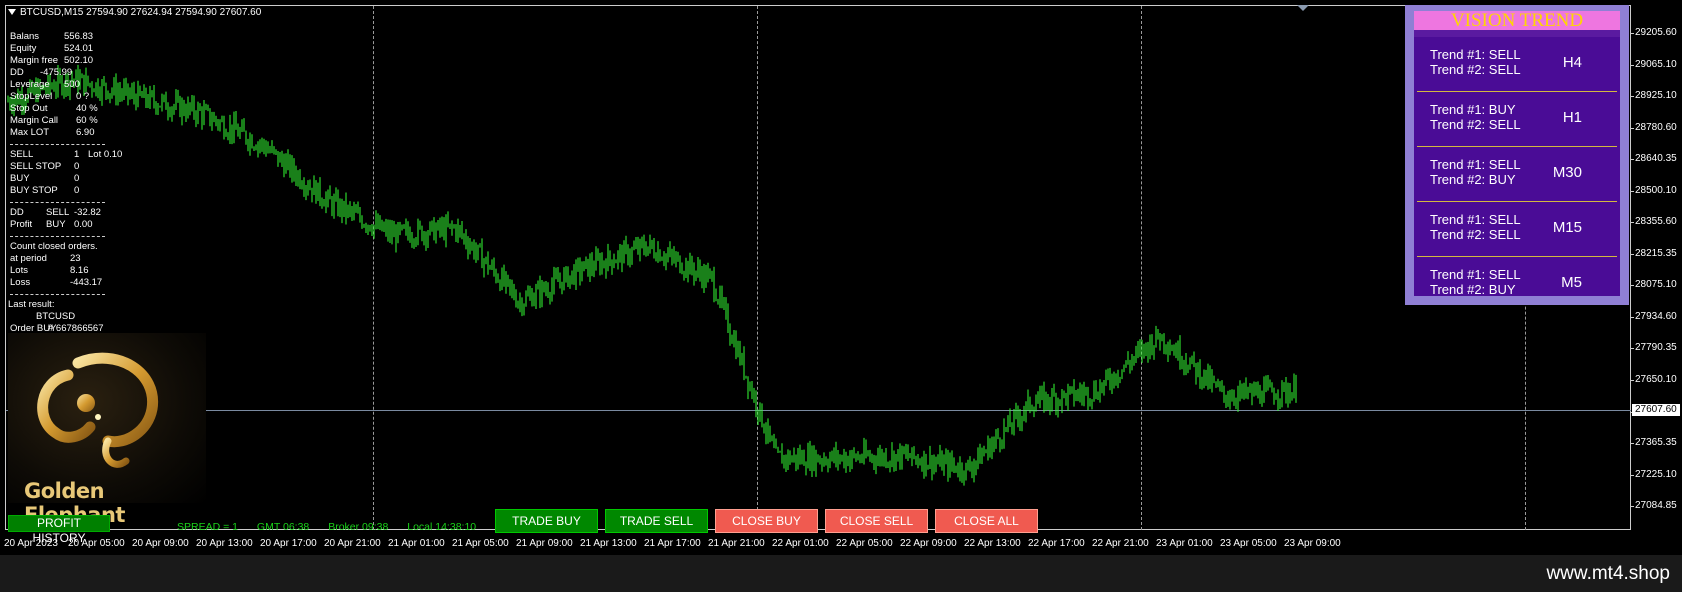 This screenshot has height=592, width=1682. What do you see at coordinates (57, 271) in the screenshot?
I see `info-row: Lots 8.16` at bounding box center [57, 271].